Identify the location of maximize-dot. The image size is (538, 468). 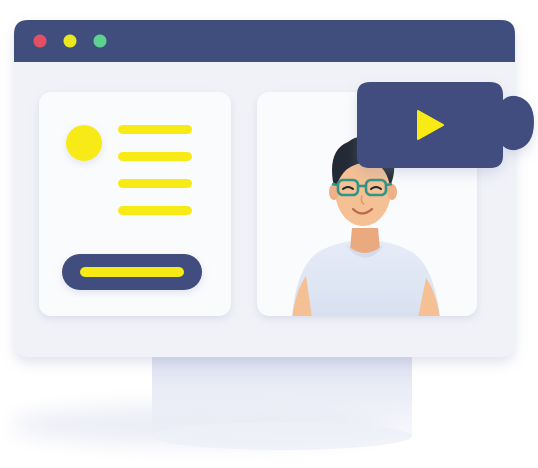
(100, 41).